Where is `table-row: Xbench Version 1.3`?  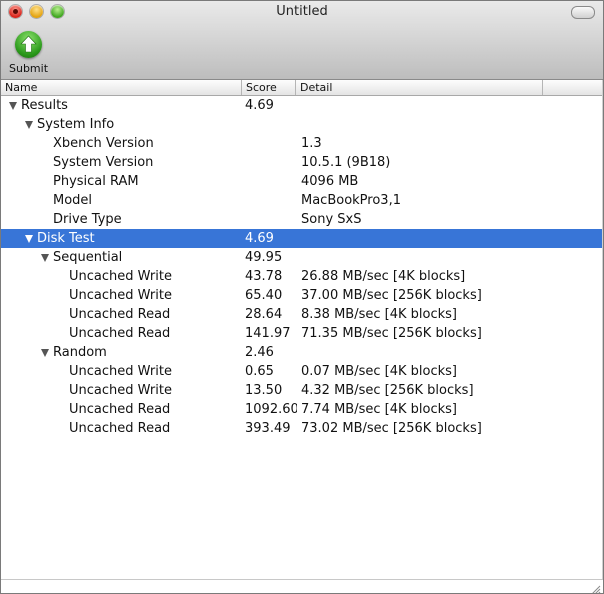 table-row: Xbench Version 1.3 is located at coordinates (302, 143).